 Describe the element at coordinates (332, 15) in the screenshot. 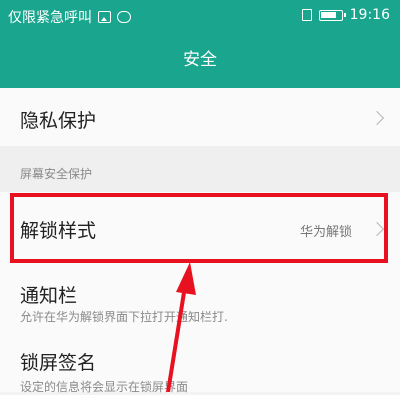

I see `battery-icon` at that location.